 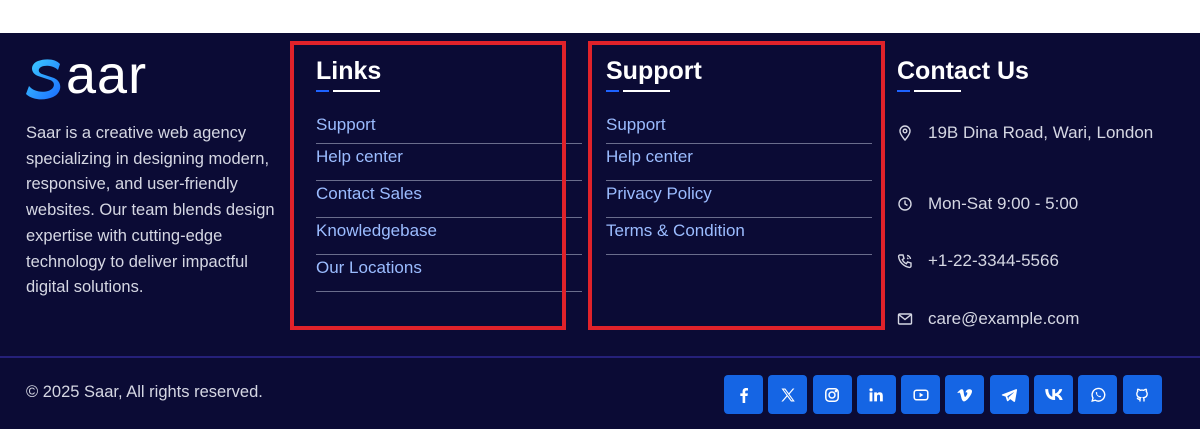 I want to click on contact-text: +1-22-3344-5566, so click(x=993, y=261).